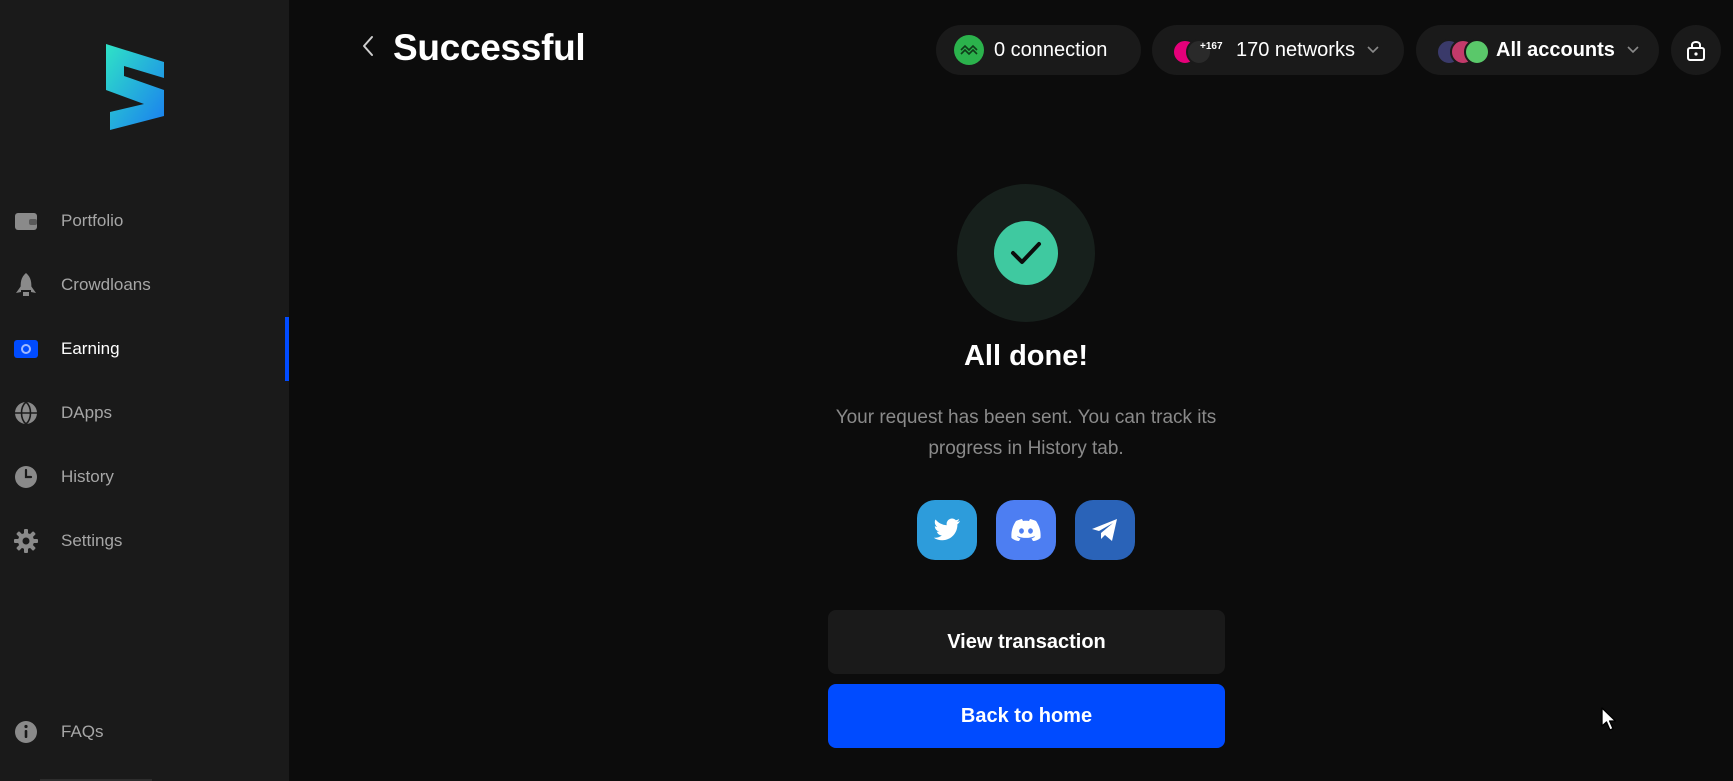 The height and width of the screenshot is (781, 1733). What do you see at coordinates (1026, 356) in the screenshot?
I see `done-title: All done!` at bounding box center [1026, 356].